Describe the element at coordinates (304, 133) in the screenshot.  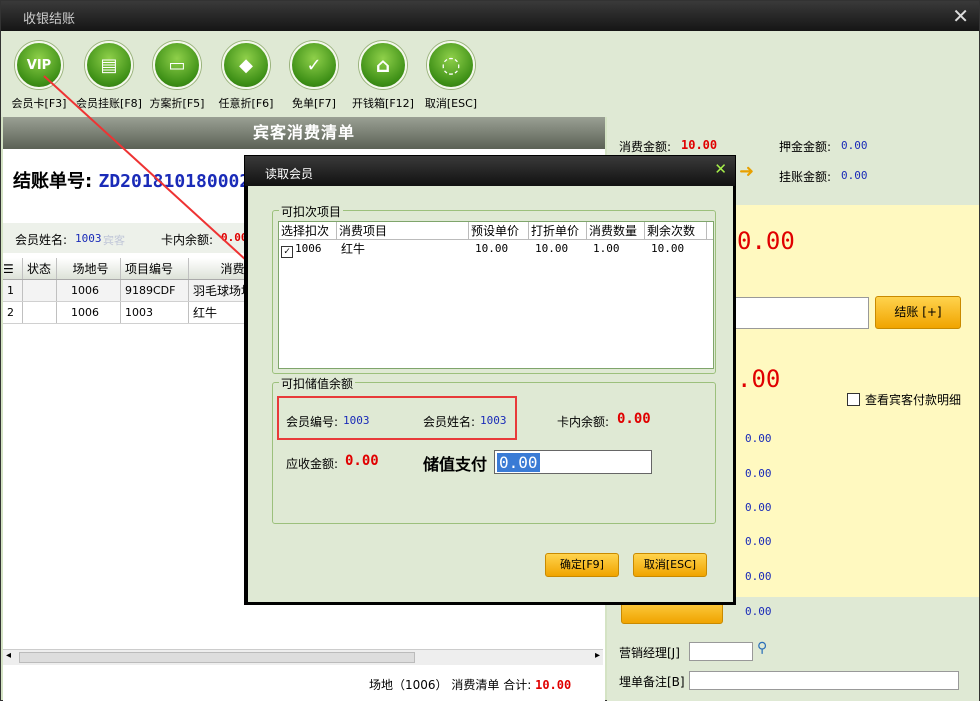
I see `panel-title: 宾客消费清单` at that location.